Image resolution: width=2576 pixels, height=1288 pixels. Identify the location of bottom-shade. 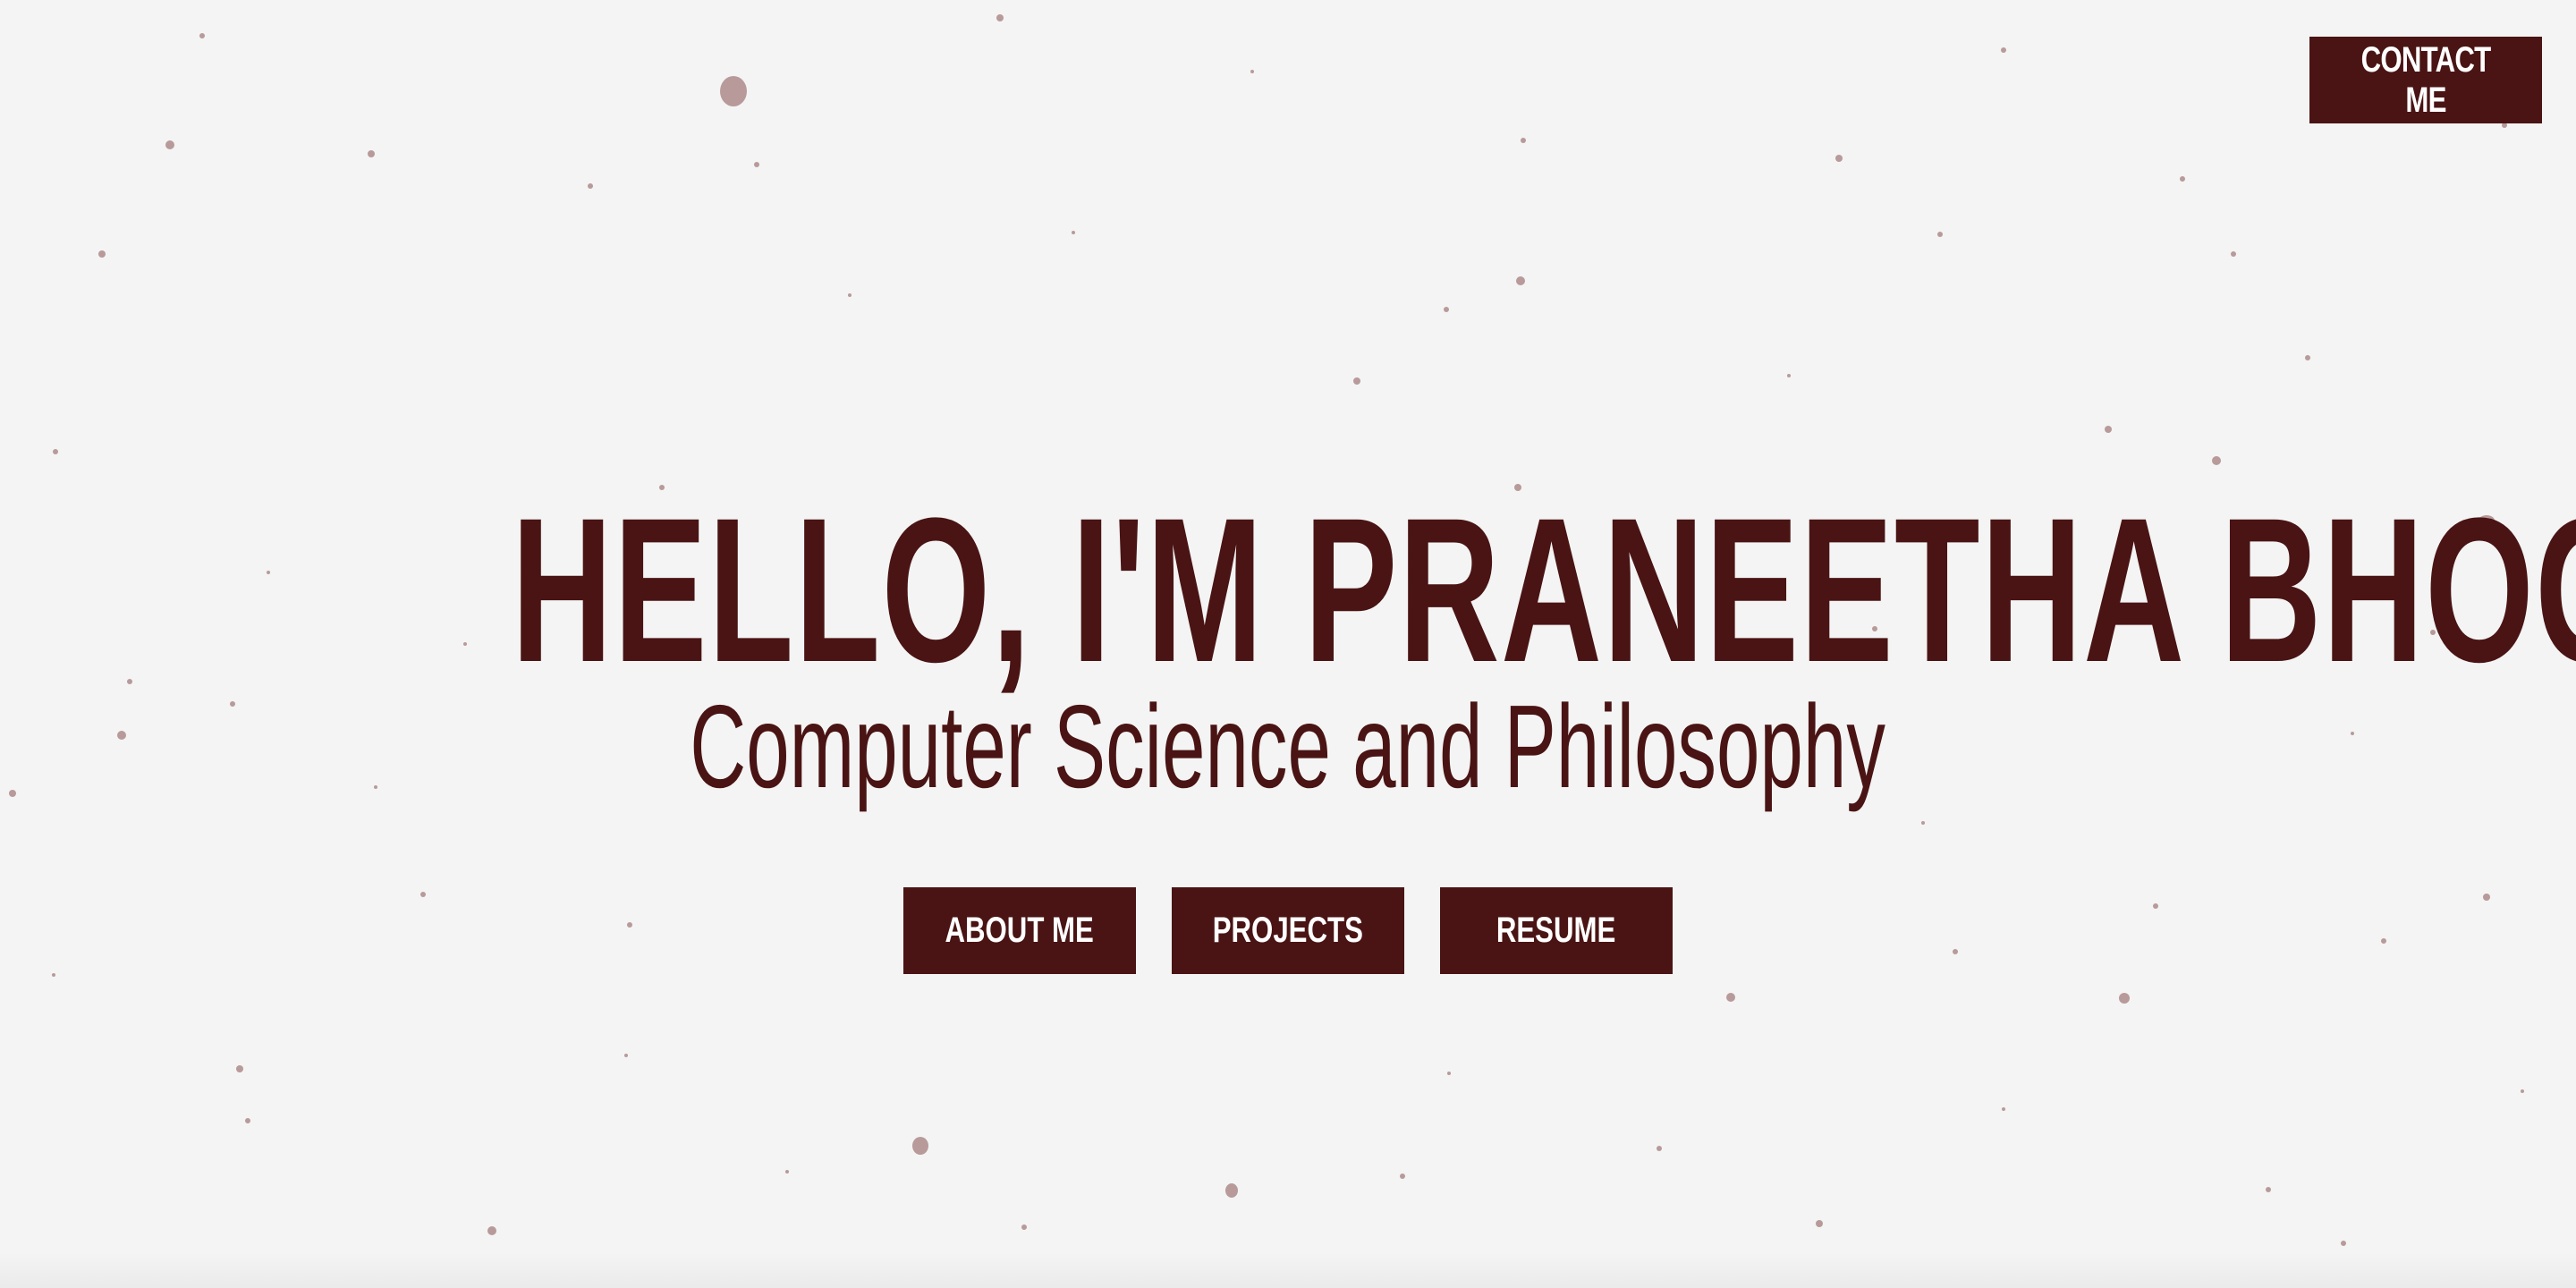
(1288, 1270).